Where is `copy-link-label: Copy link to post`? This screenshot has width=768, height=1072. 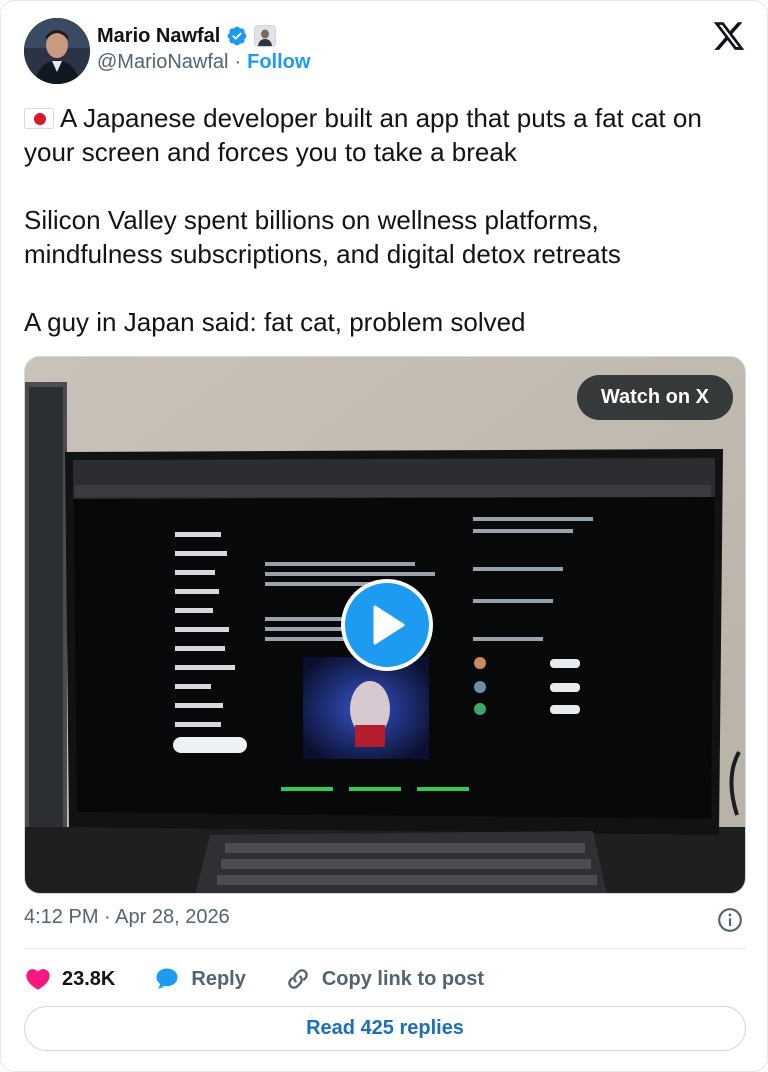
copy-link-label: Copy link to post is located at coordinates (403, 978).